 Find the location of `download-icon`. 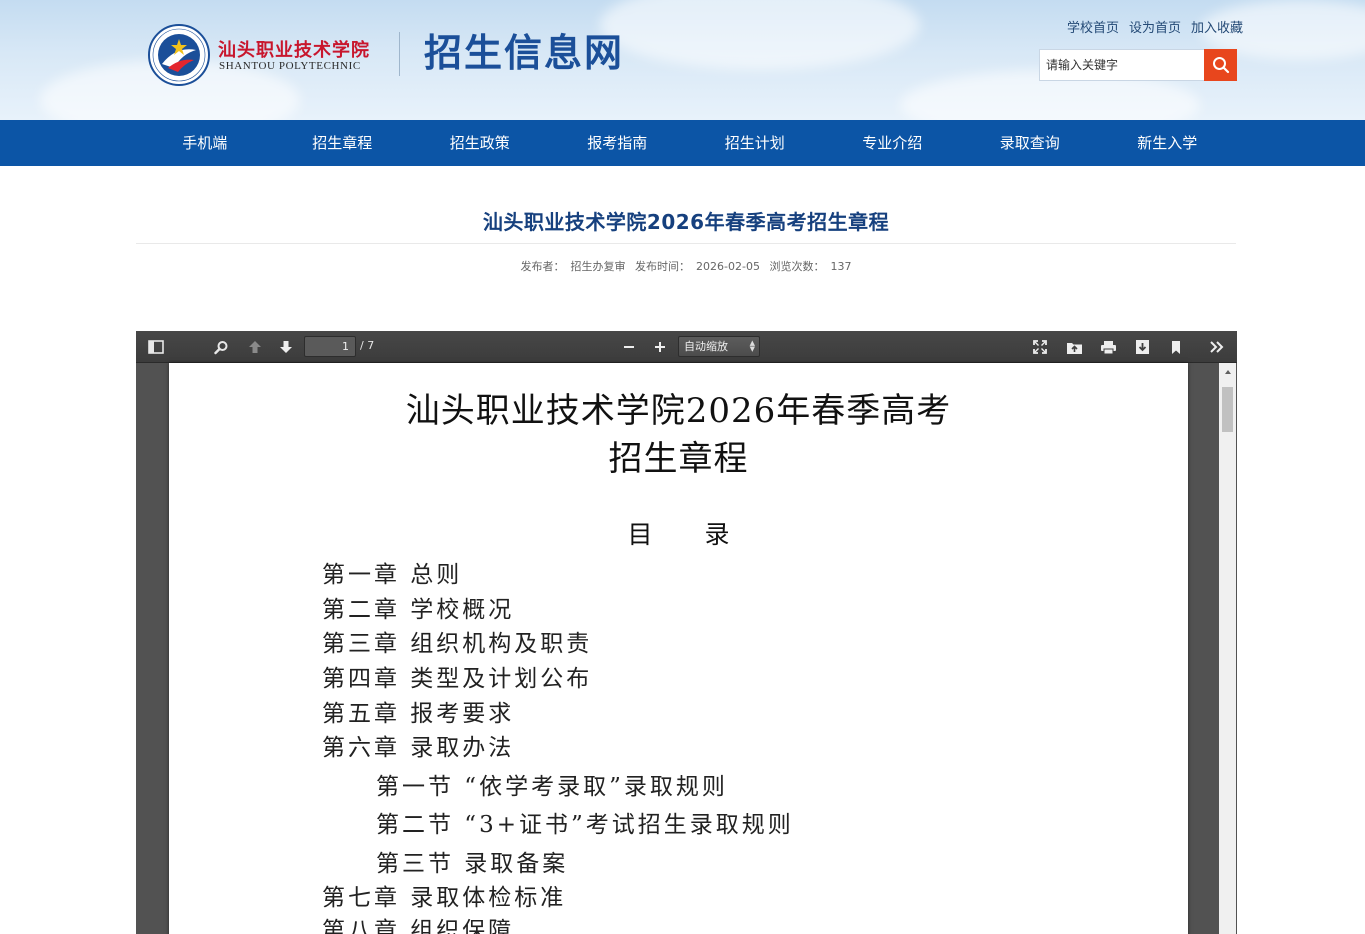

download-icon is located at coordinates (1142, 347).